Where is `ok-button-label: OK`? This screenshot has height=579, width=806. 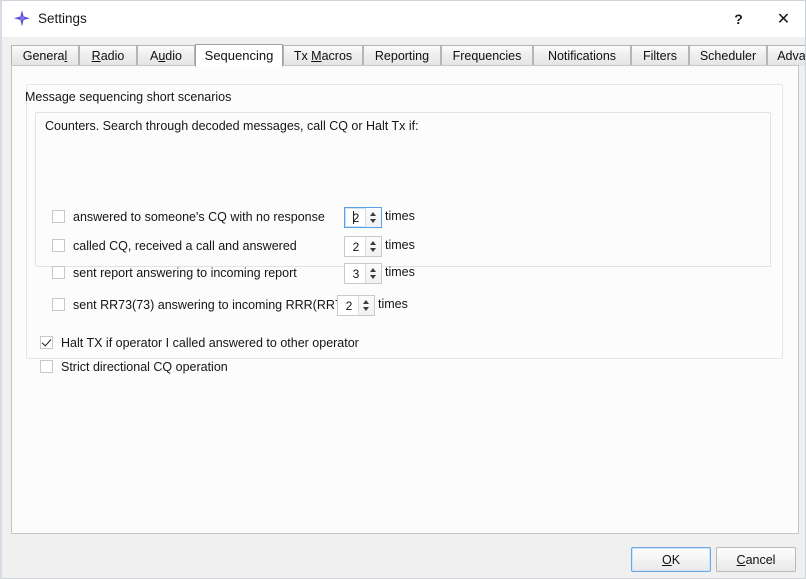 ok-button-label: OK is located at coordinates (671, 559).